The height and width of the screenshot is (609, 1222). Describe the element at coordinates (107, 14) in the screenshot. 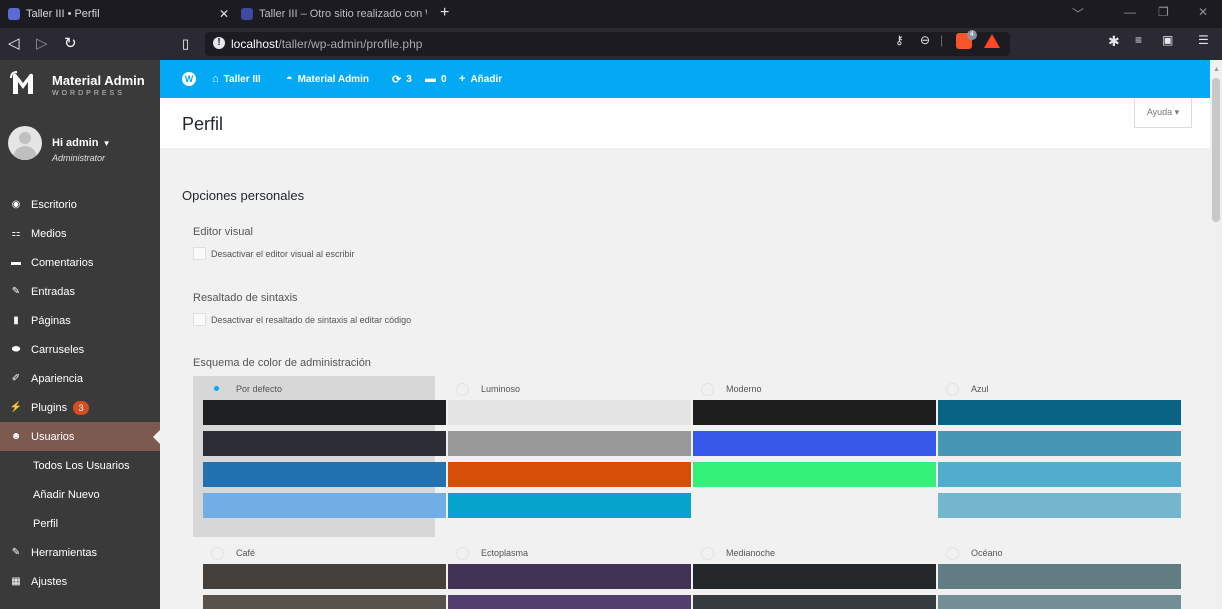

I see `browser-tab-active: Taller III • Perfil` at that location.